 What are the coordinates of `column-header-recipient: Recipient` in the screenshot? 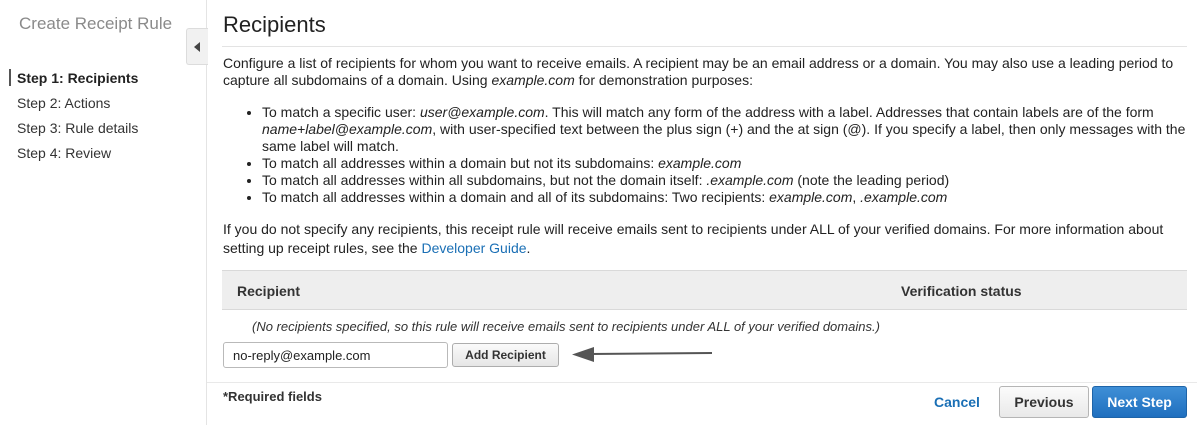 It's located at (269, 291).